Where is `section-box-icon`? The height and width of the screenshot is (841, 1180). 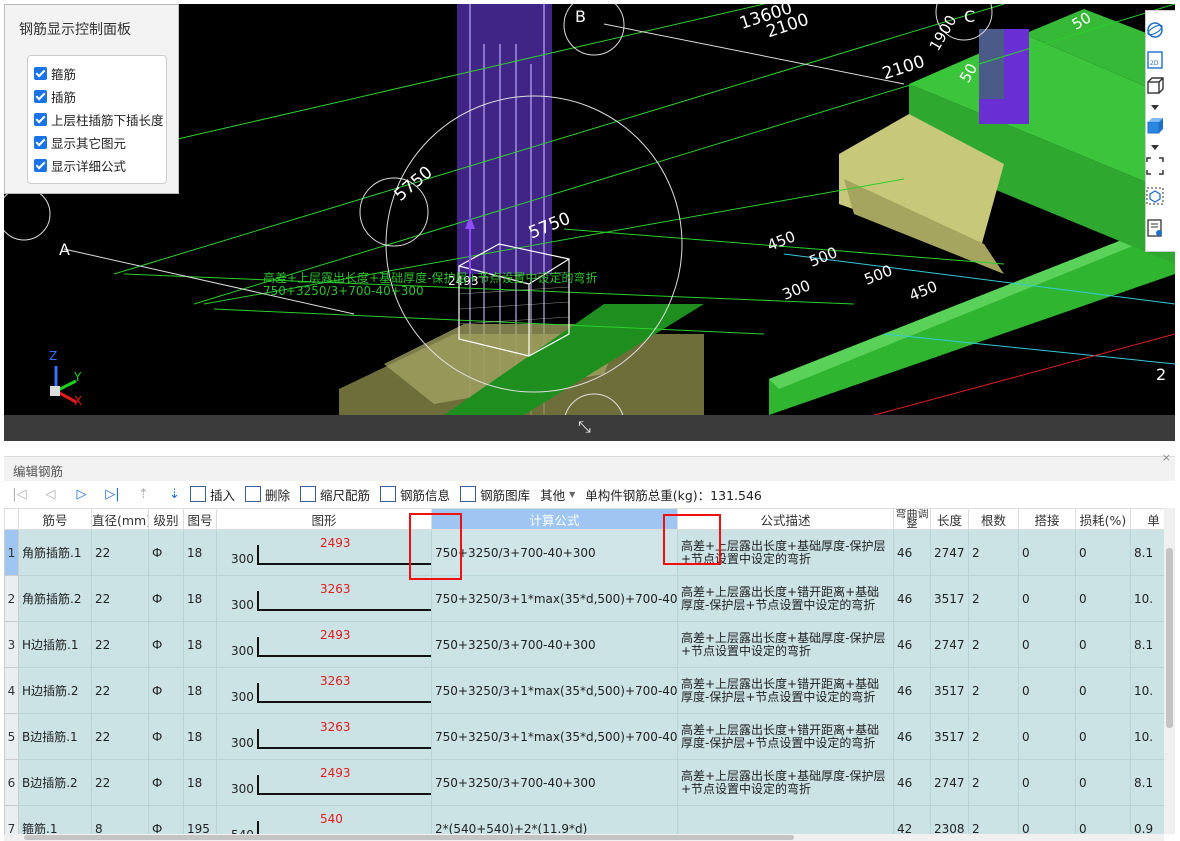 section-box-icon is located at coordinates (1155, 196).